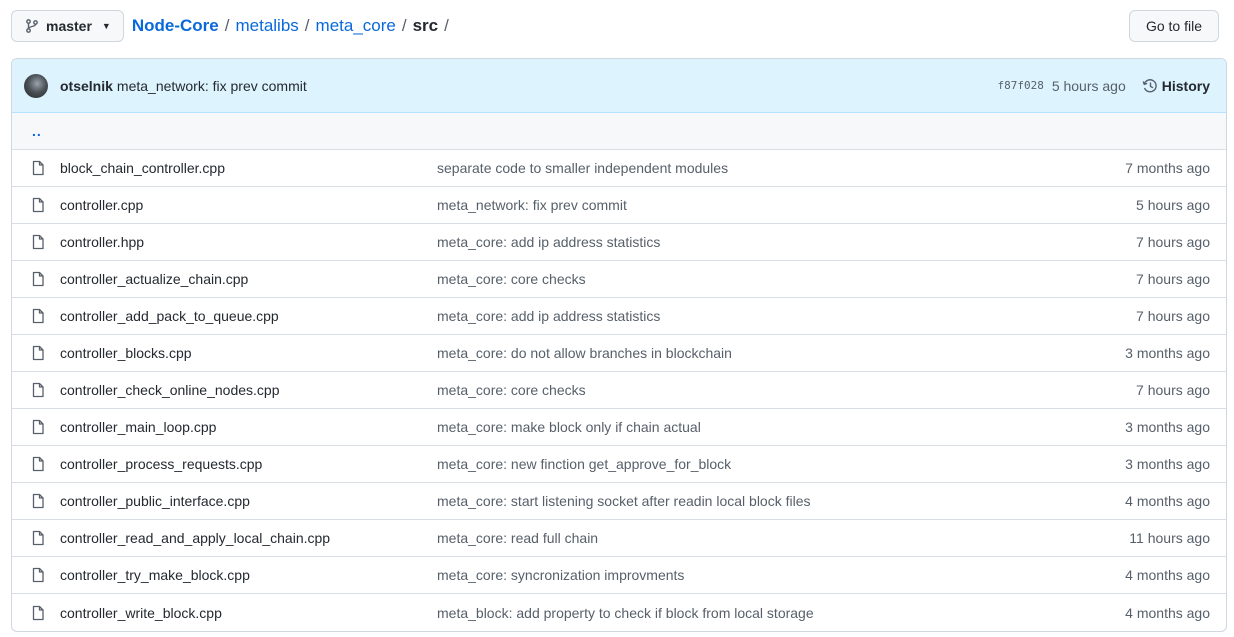  I want to click on branch-name: master, so click(69, 26).